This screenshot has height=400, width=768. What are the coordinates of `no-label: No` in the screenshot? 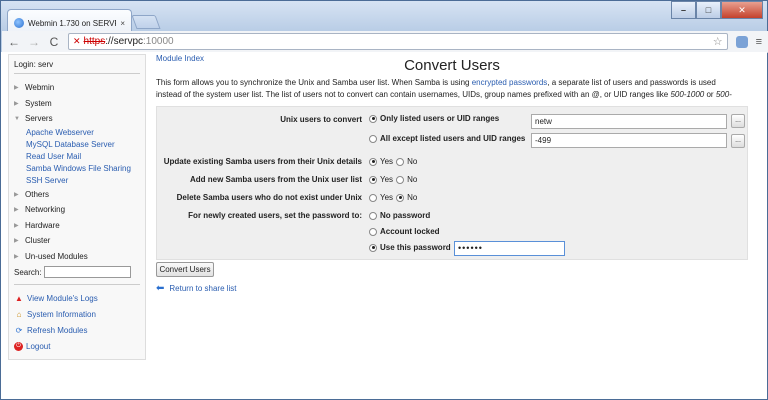 It's located at (412, 197).